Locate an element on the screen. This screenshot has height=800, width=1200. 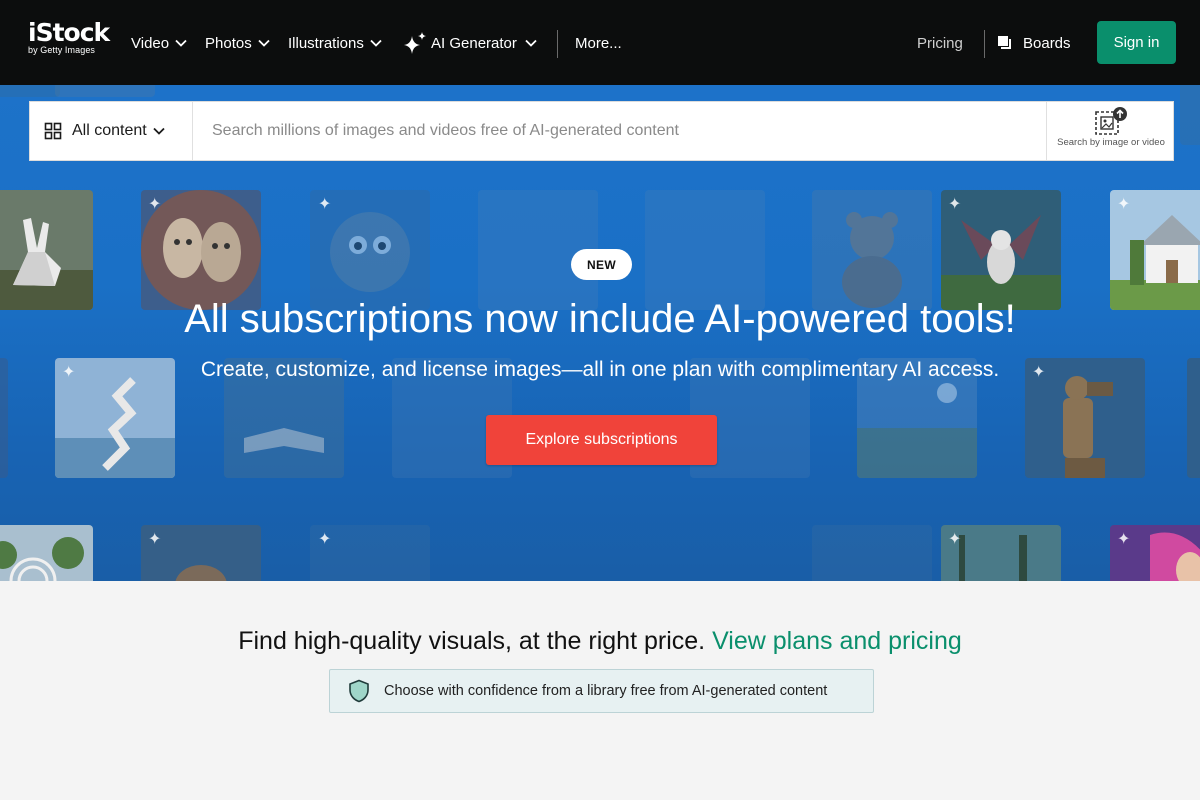
sparkle-icon is located at coordinates (415, 43).